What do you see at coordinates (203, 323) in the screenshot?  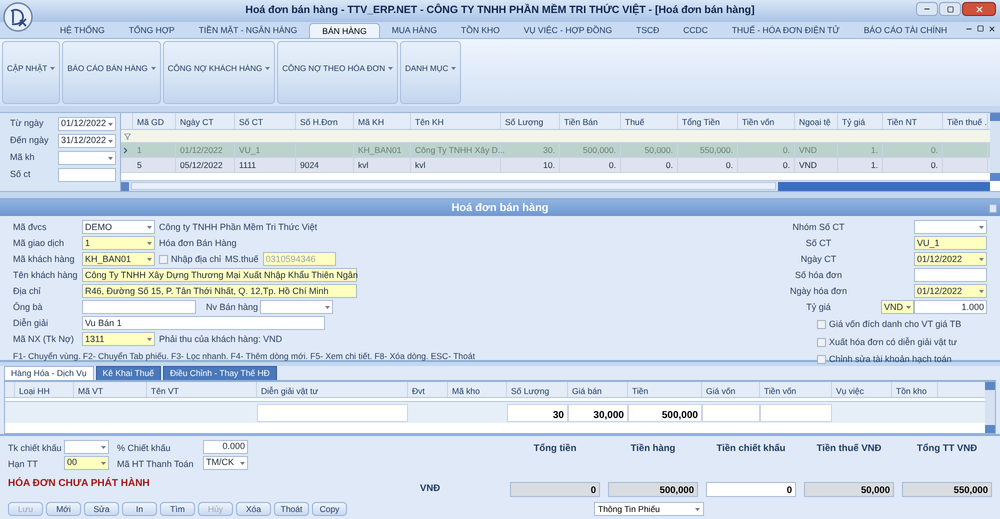 I see `input-field: Vu Bán 1` at bounding box center [203, 323].